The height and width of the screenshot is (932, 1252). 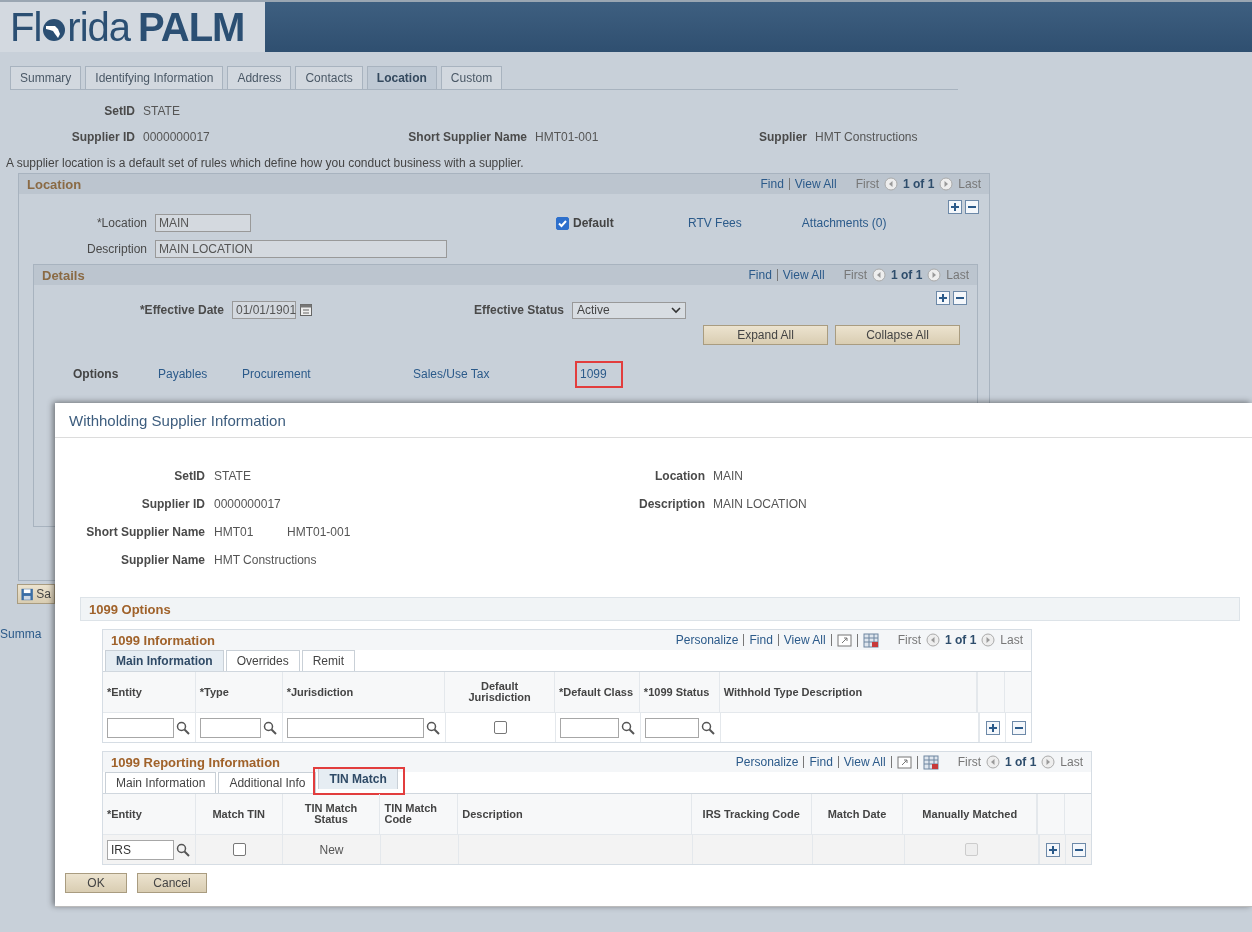 I want to click on column-header: *Entity, so click(x=124, y=692).